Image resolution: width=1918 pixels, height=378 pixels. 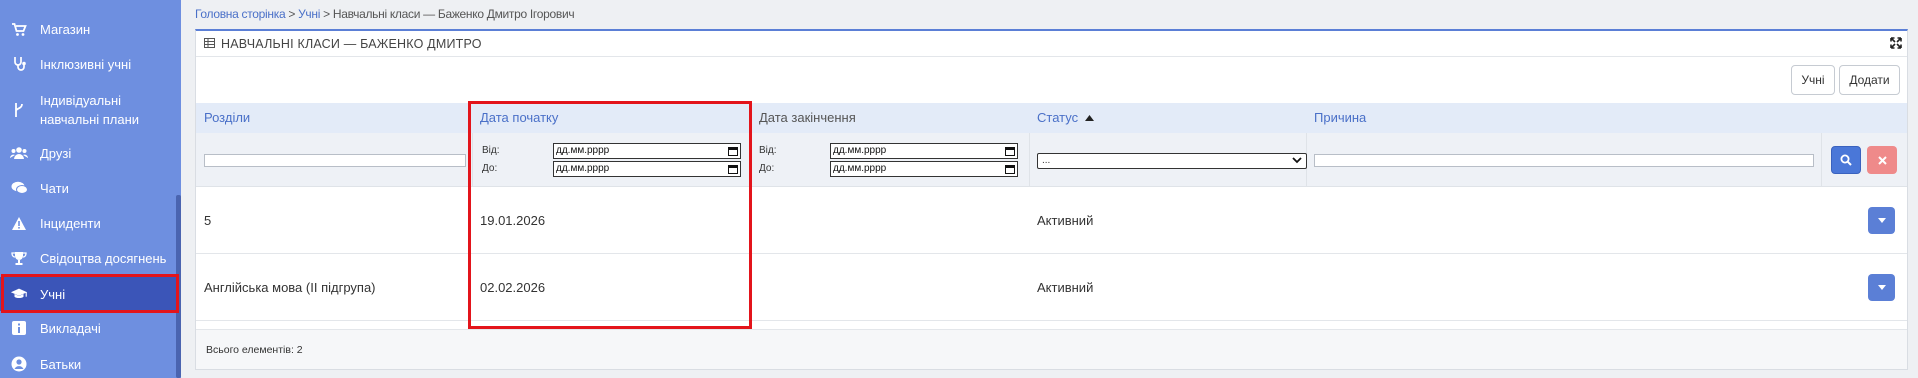 I want to click on column-header-reason: Причина, so click(x=1340, y=118).